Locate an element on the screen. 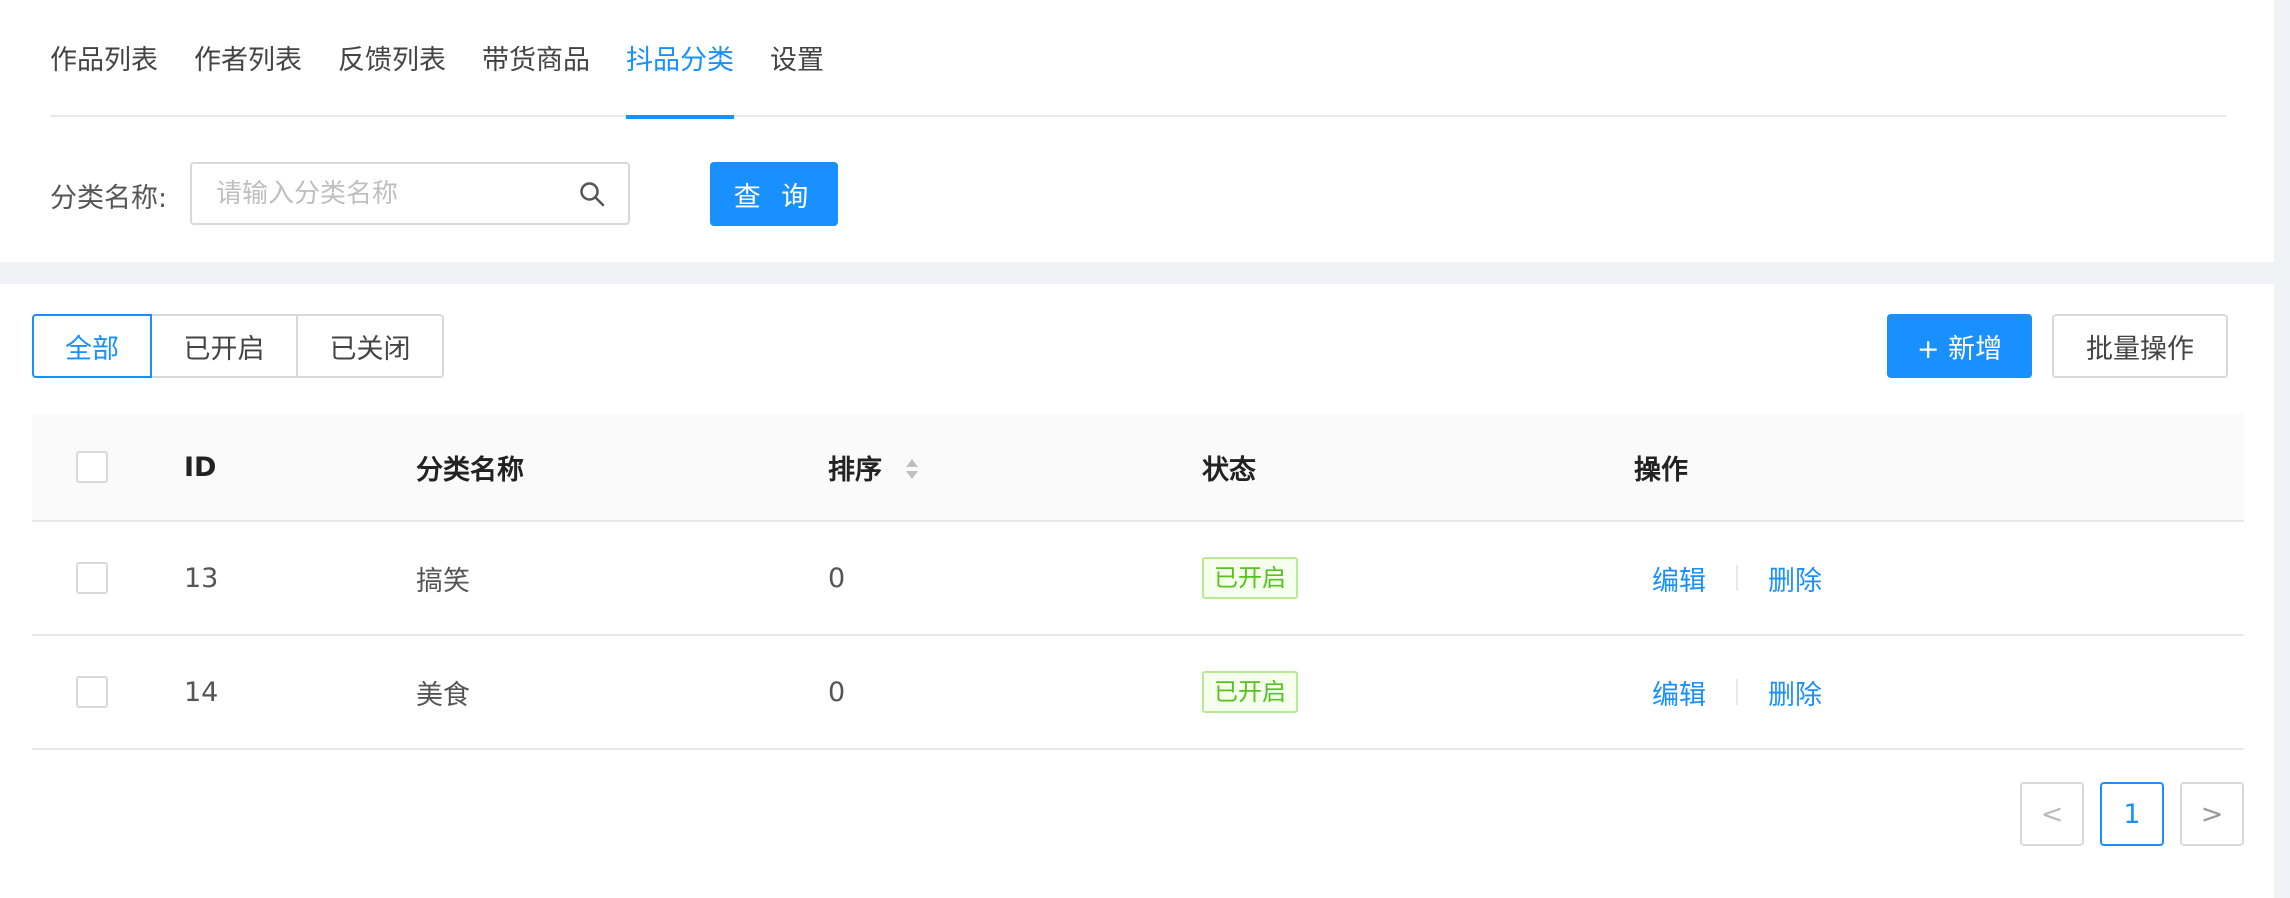 Image resolution: width=2290 pixels, height=898 pixels. filter-disabled-button: 已关闭 is located at coordinates (370, 346).